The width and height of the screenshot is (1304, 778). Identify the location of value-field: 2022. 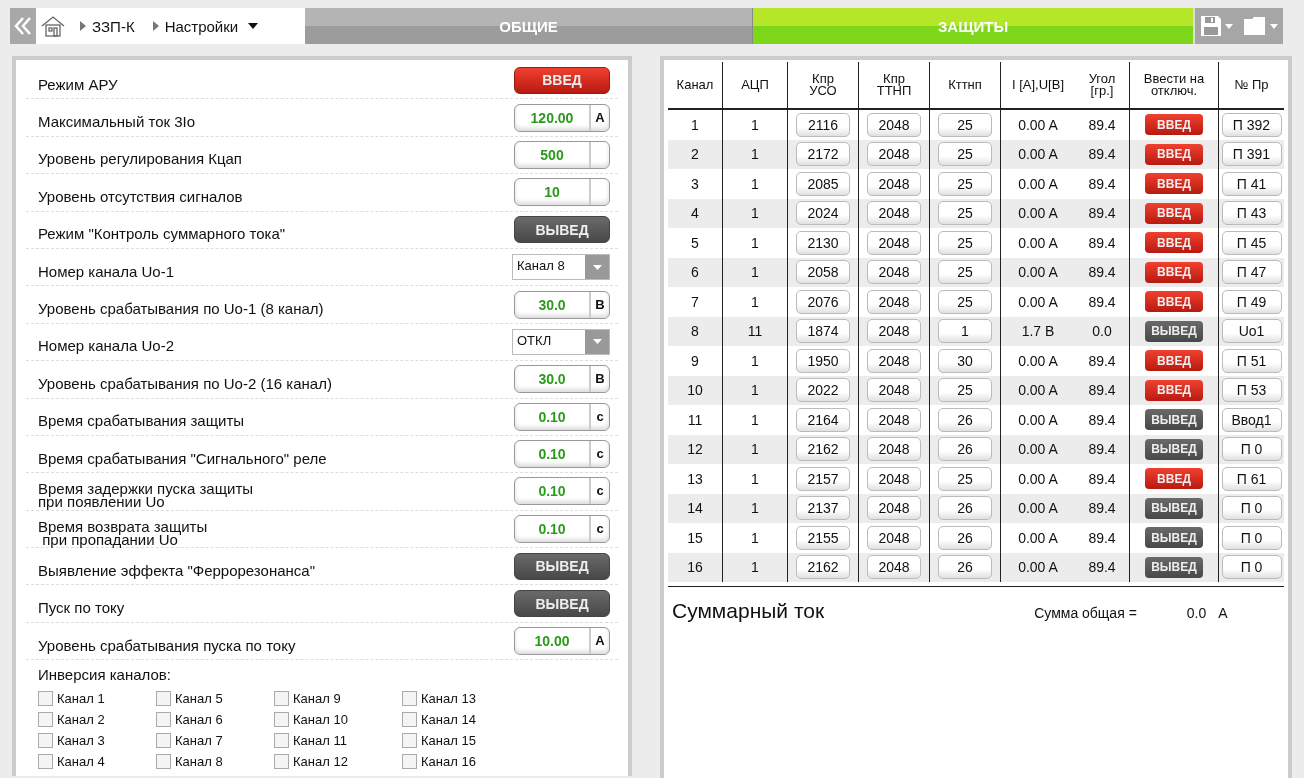
(823, 390).